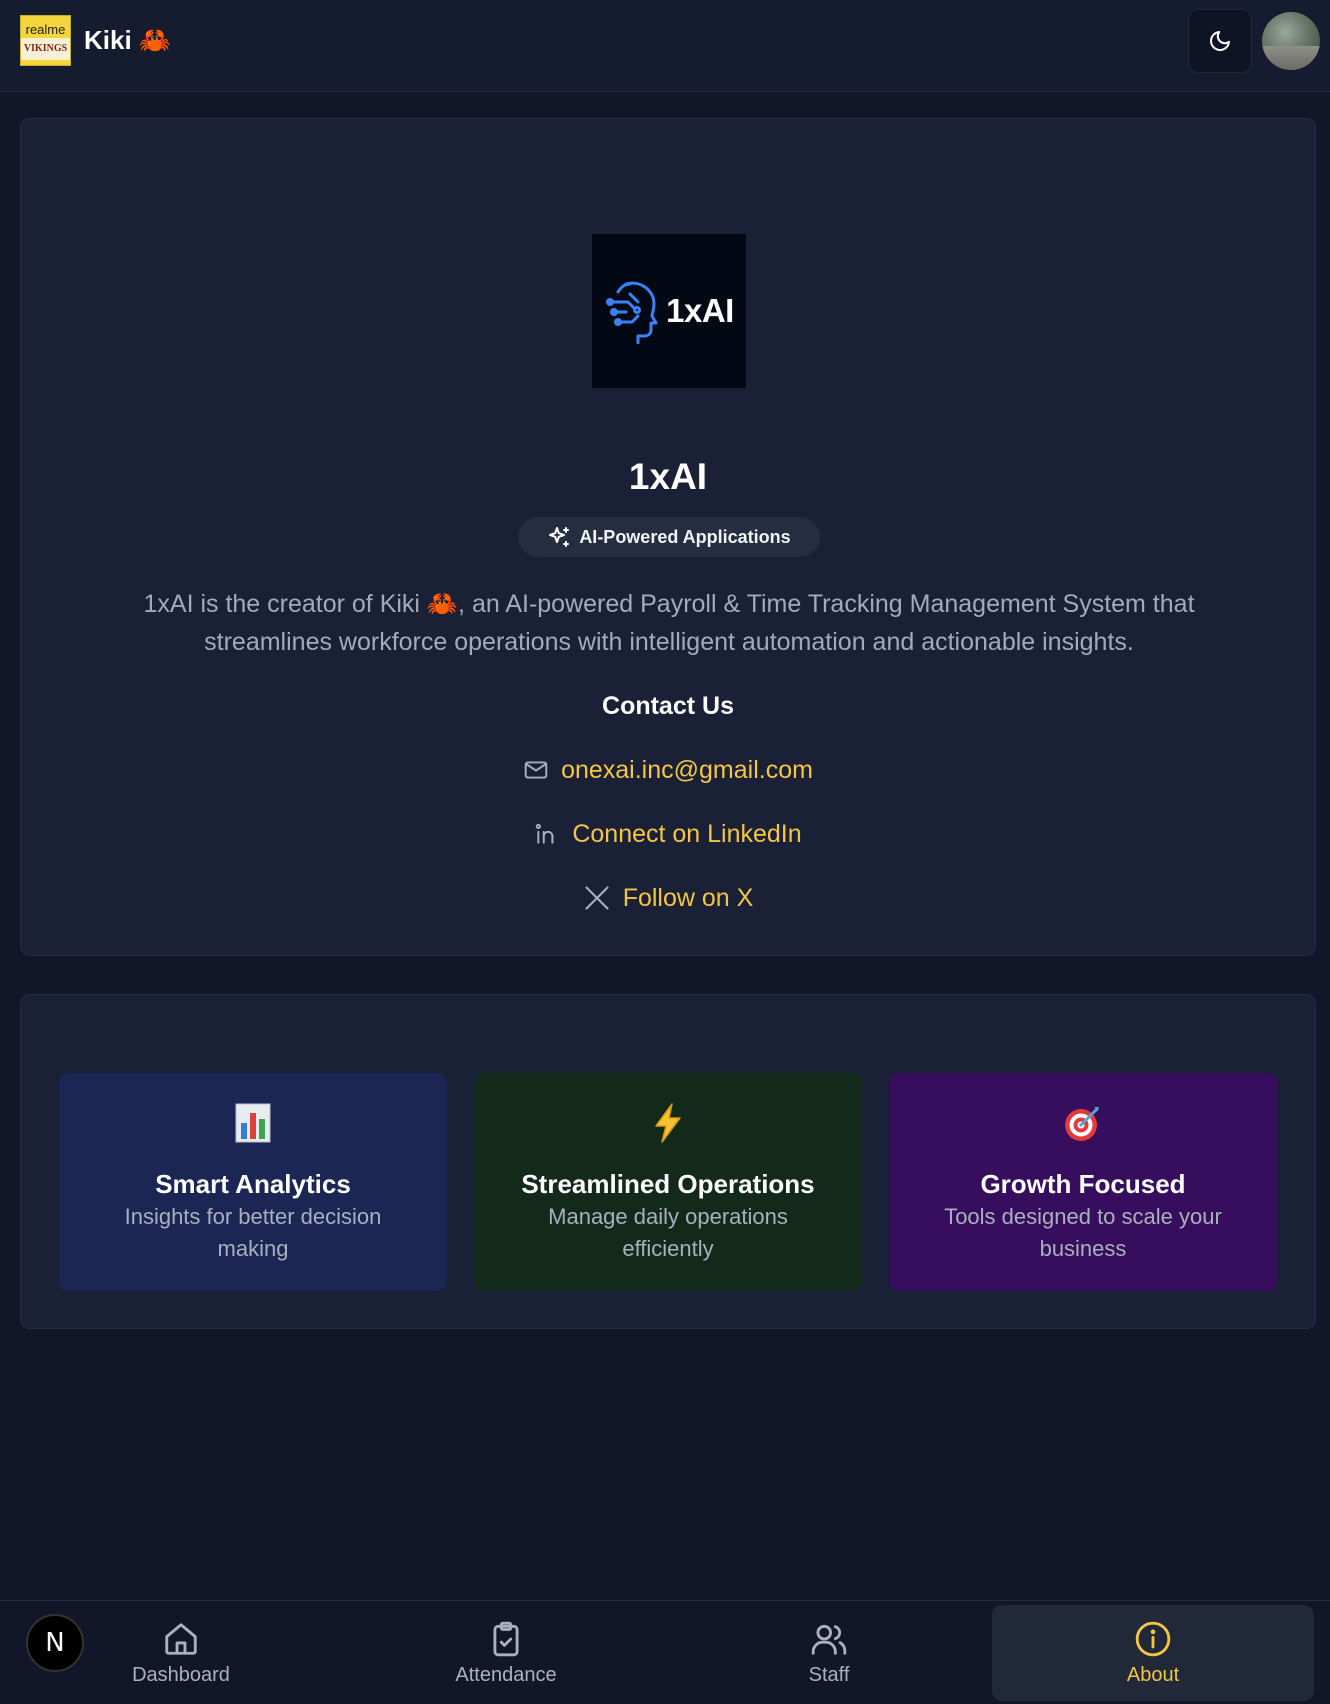  I want to click on x-text: Follow on X, so click(688, 898).